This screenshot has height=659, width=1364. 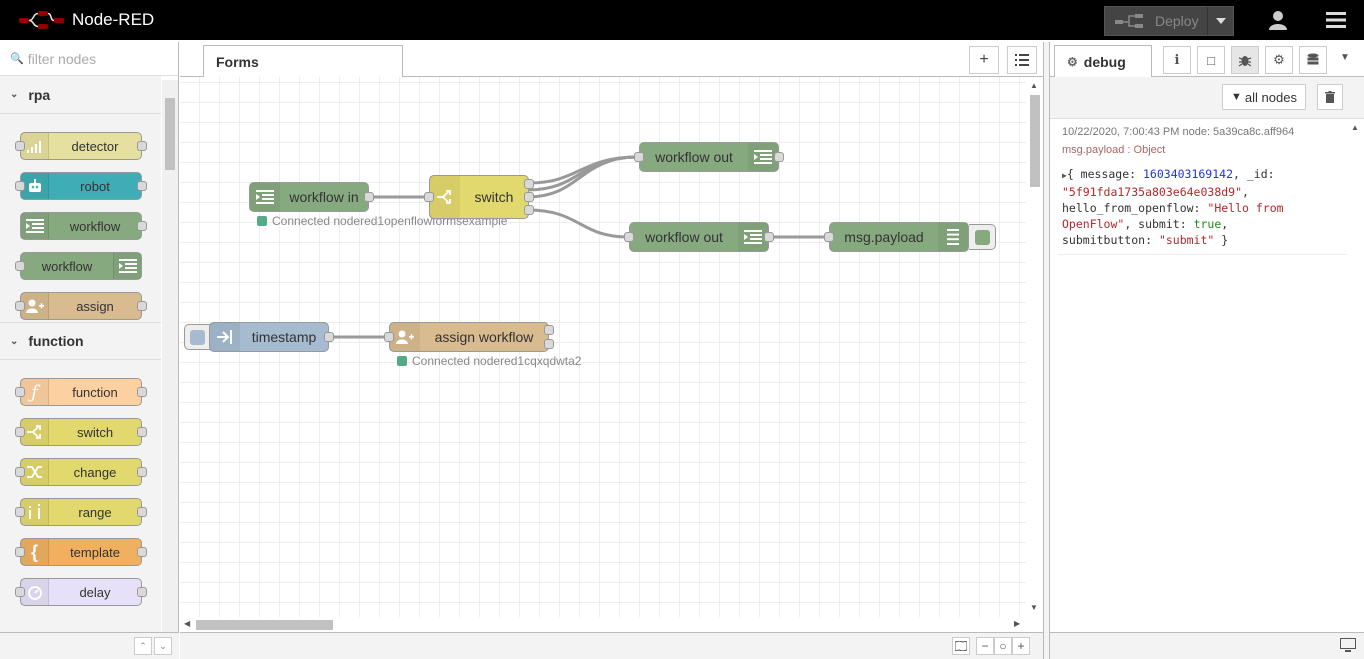 I want to click on category-header-rpa: ⌄ rpa, so click(x=80, y=95).